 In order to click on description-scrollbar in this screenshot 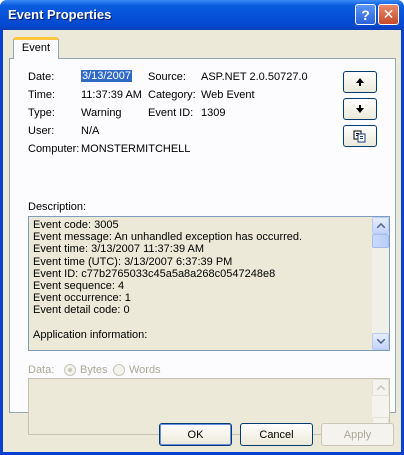, I will do `click(380, 283)`.